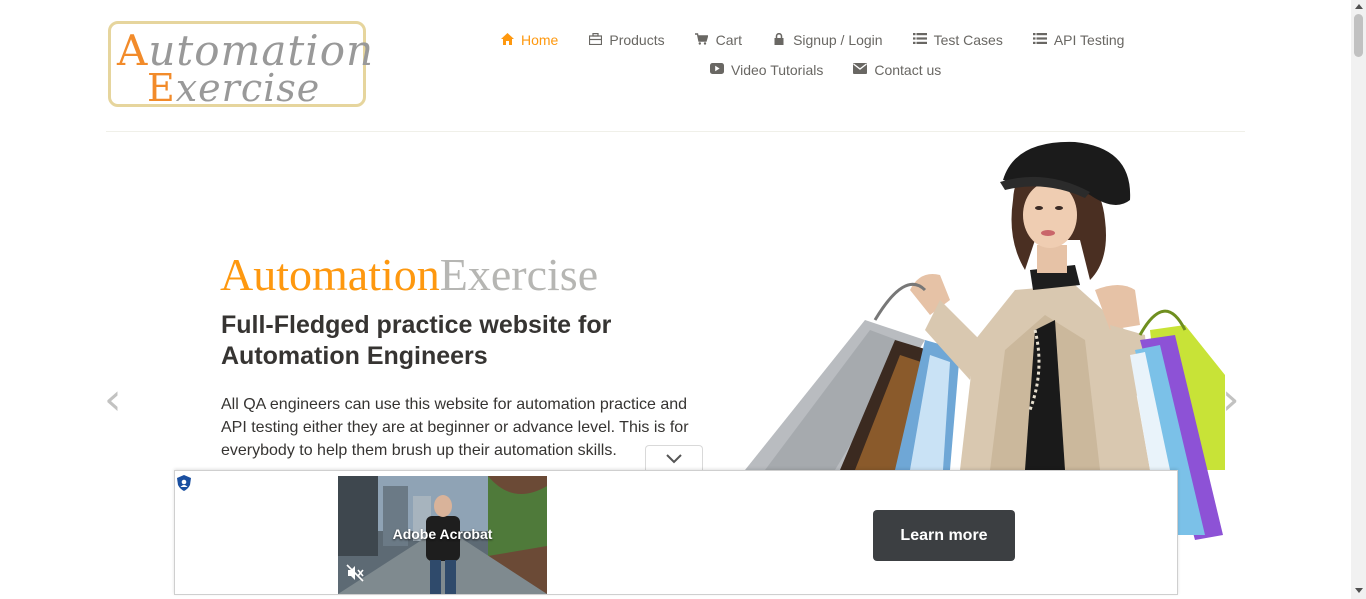 The height and width of the screenshot is (599, 1366). I want to click on envelope-icon, so click(860, 70).